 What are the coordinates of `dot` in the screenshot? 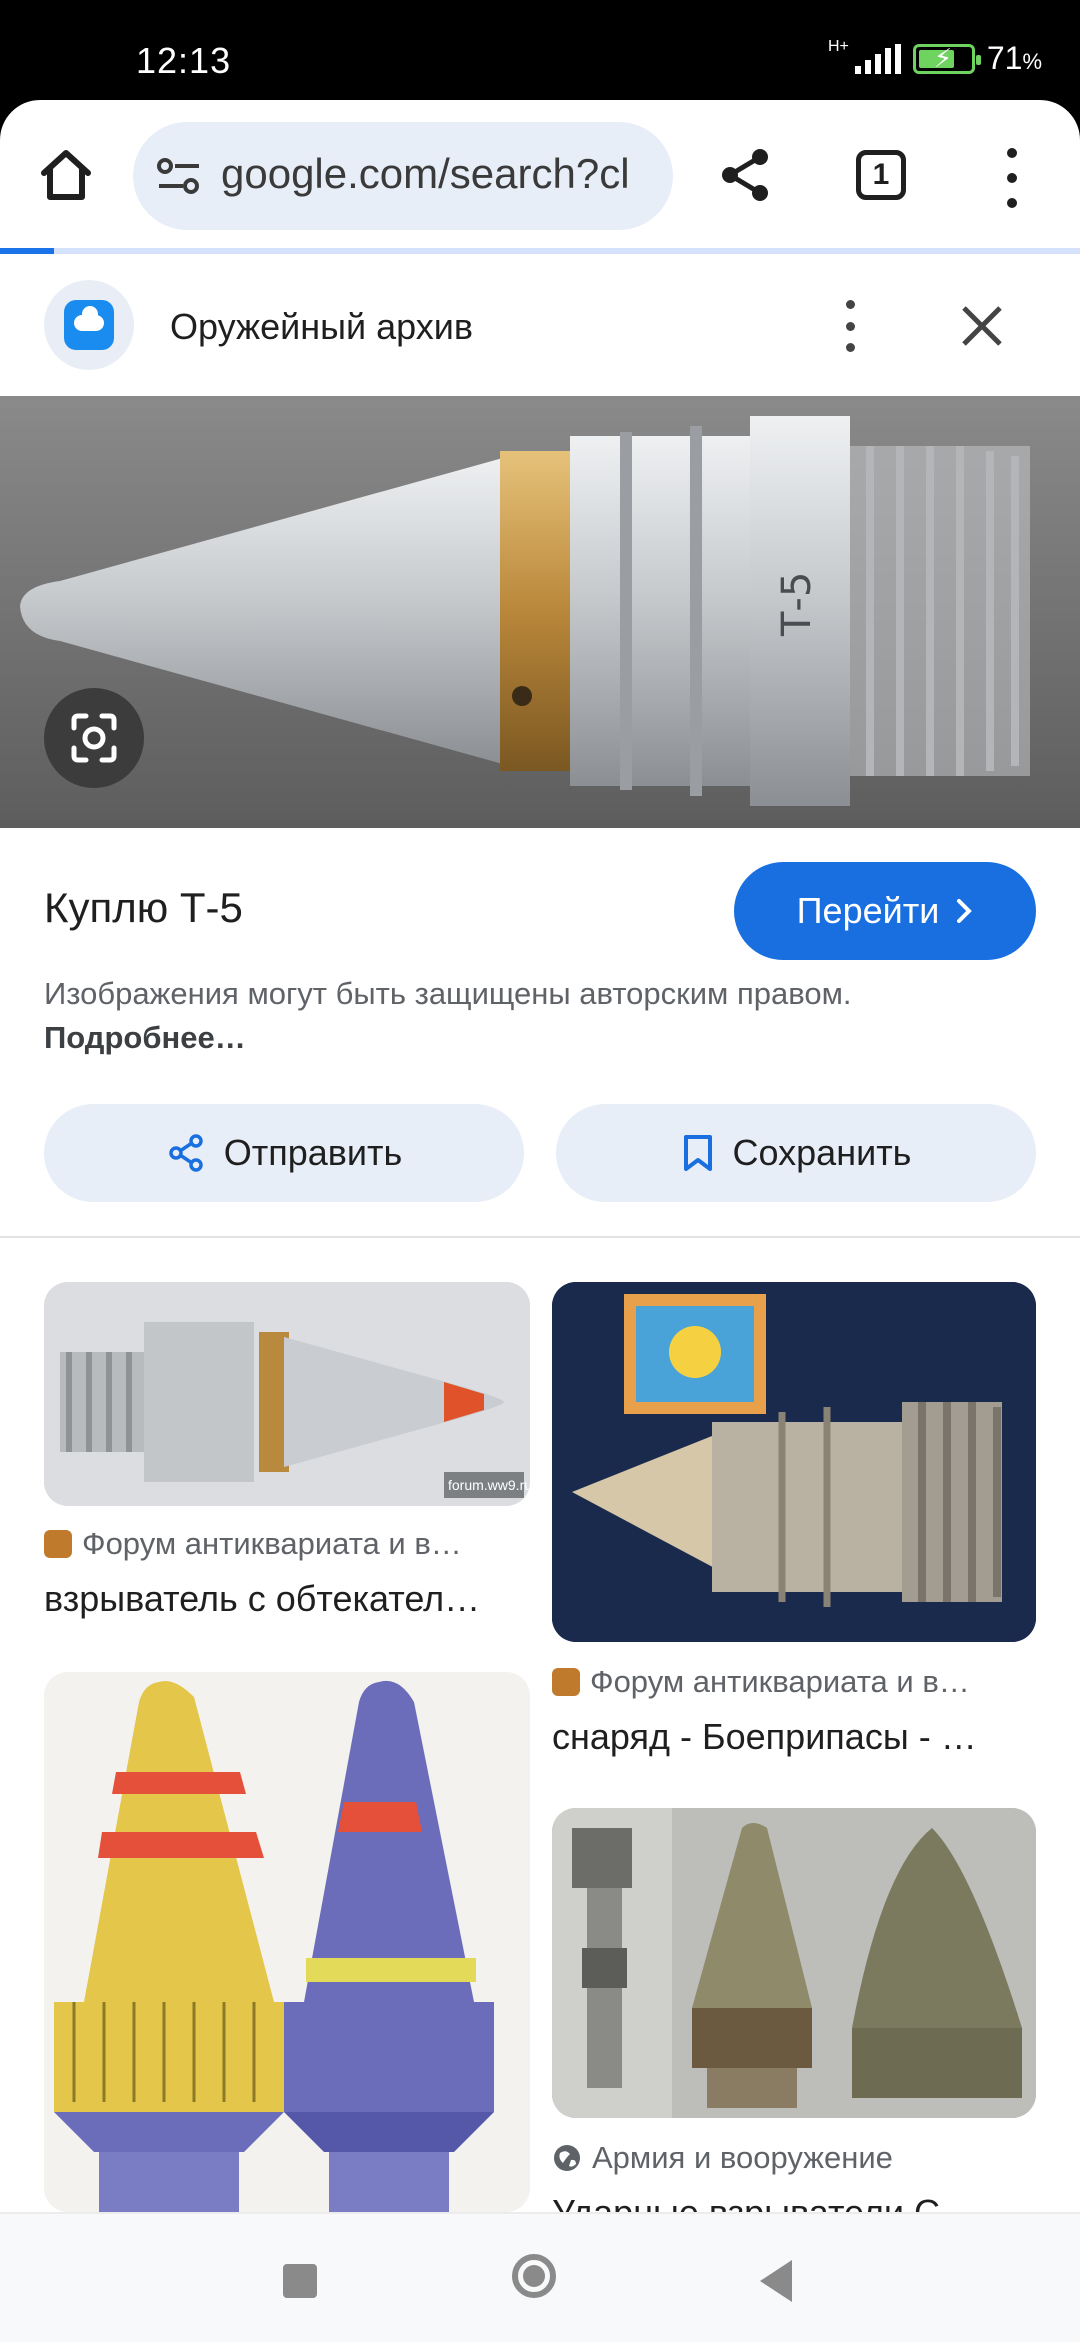 It's located at (1012, 153).